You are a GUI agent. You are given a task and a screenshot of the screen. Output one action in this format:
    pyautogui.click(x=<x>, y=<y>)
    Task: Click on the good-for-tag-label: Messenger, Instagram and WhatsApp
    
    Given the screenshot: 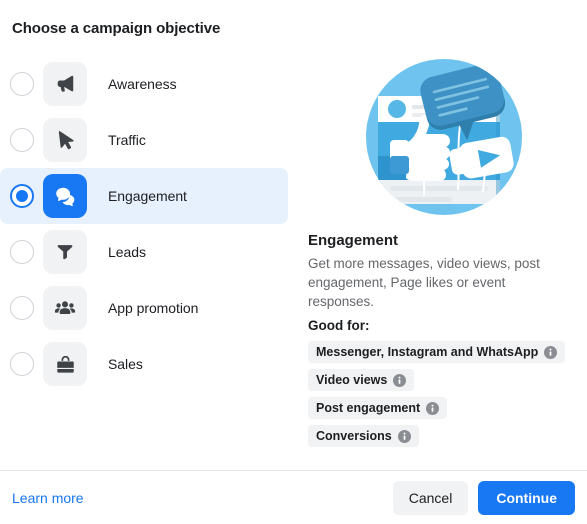 What is the action you would take?
    pyautogui.click(x=427, y=352)
    